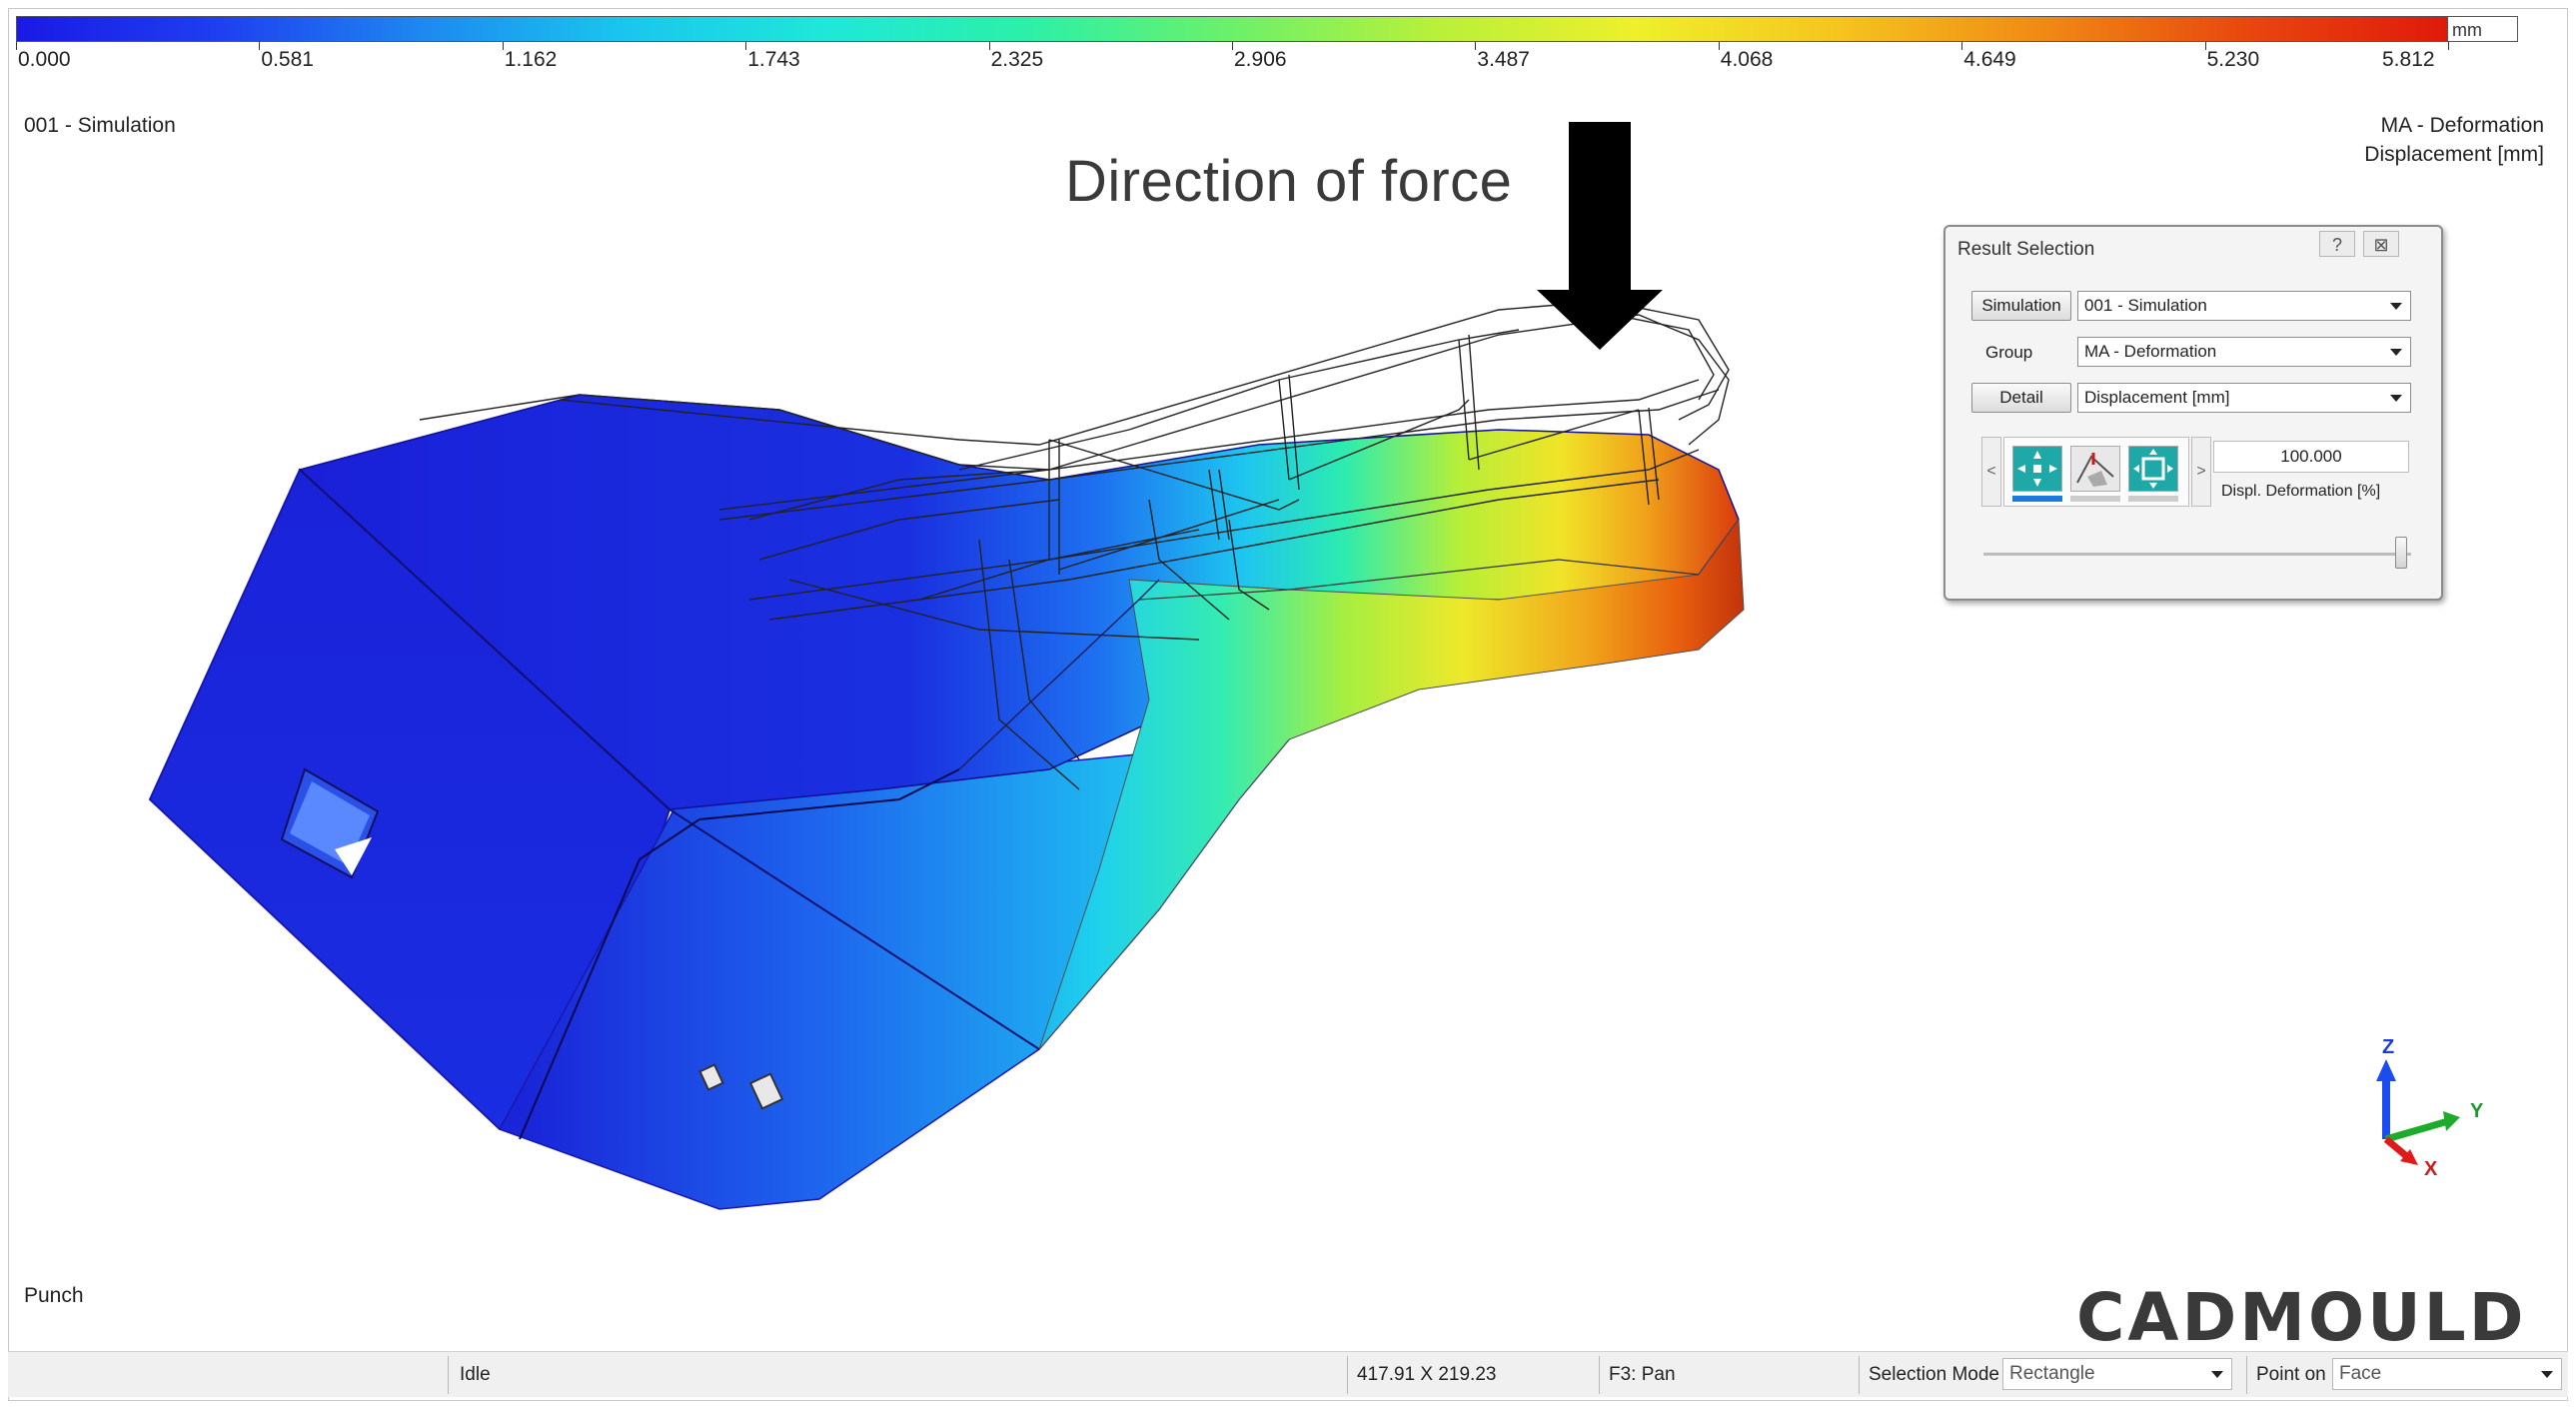 The width and height of the screenshot is (2576, 1409). I want to click on selection-mode-label: Selection Mode, so click(1934, 1375).